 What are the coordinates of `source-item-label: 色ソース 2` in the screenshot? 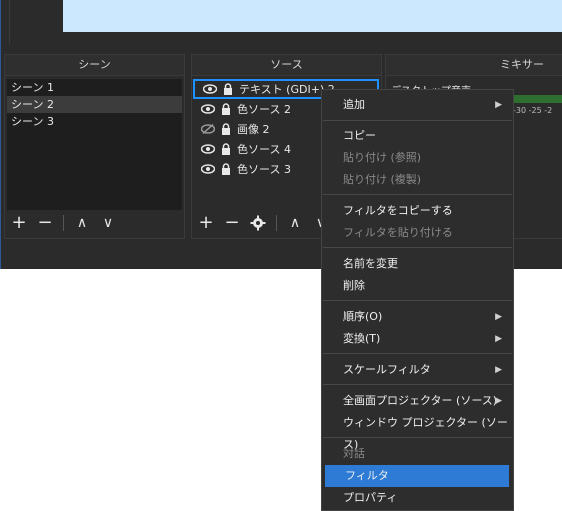 It's located at (264, 109).